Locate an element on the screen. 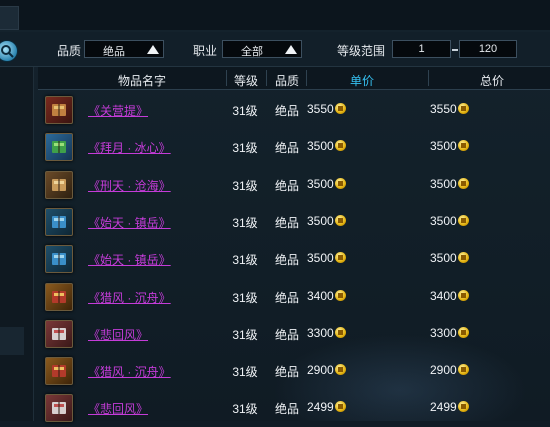 The height and width of the screenshot is (427, 550). total-price: 2900 is located at coordinates (449, 370).